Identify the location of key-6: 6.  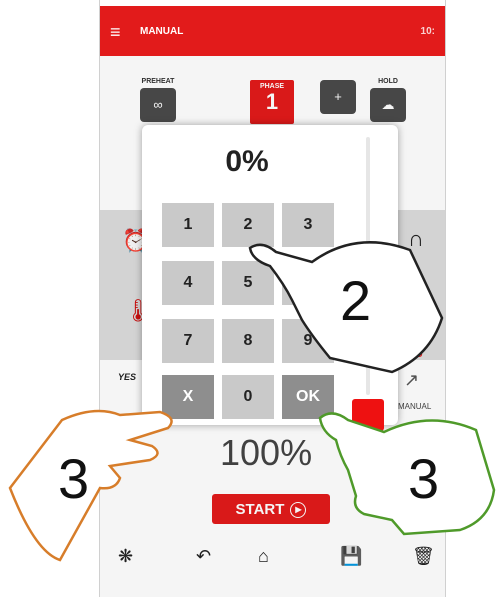
(308, 283).